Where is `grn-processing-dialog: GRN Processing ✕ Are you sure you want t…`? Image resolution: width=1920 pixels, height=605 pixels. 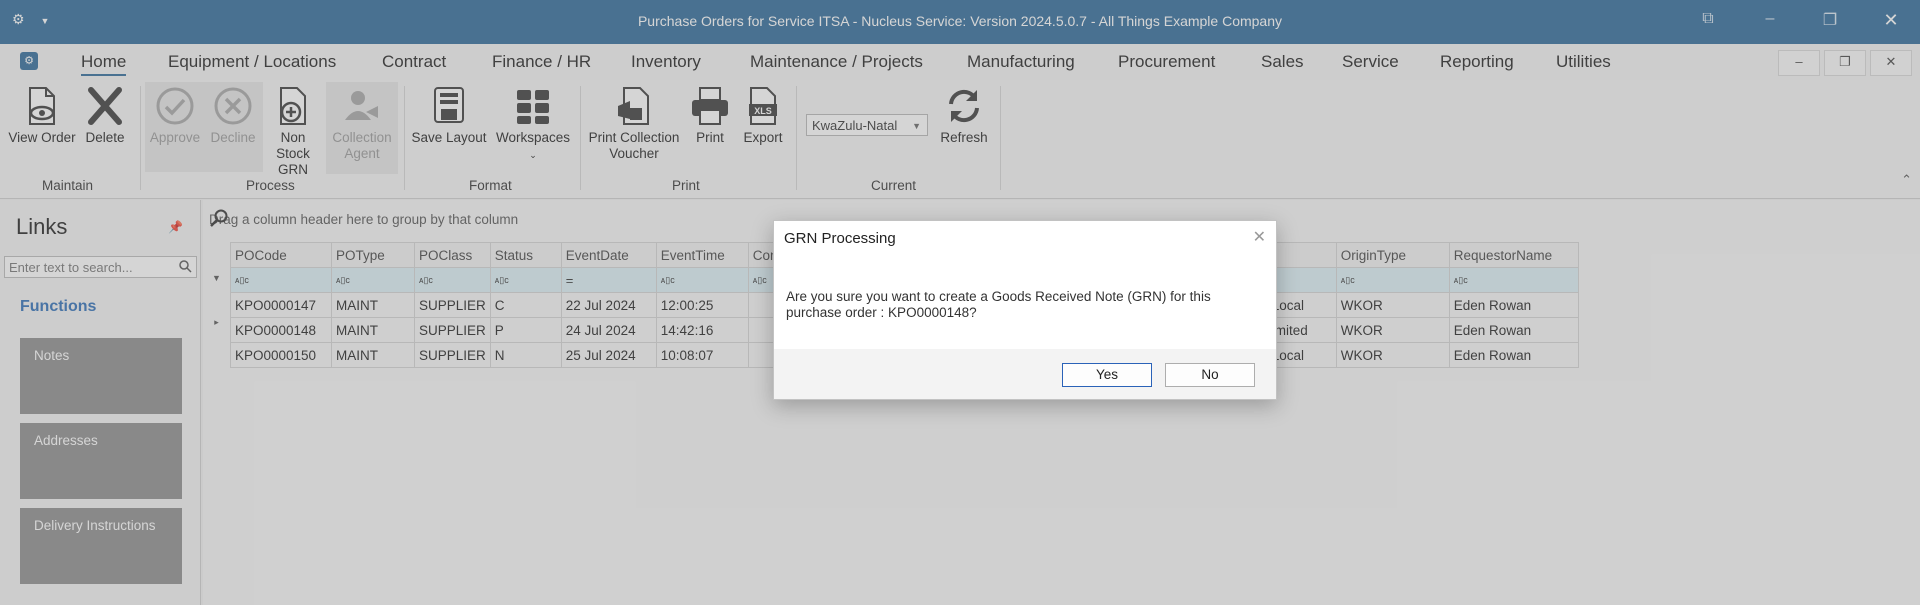 grn-processing-dialog: GRN Processing ✕ Are you sure you want t… is located at coordinates (1025, 310).